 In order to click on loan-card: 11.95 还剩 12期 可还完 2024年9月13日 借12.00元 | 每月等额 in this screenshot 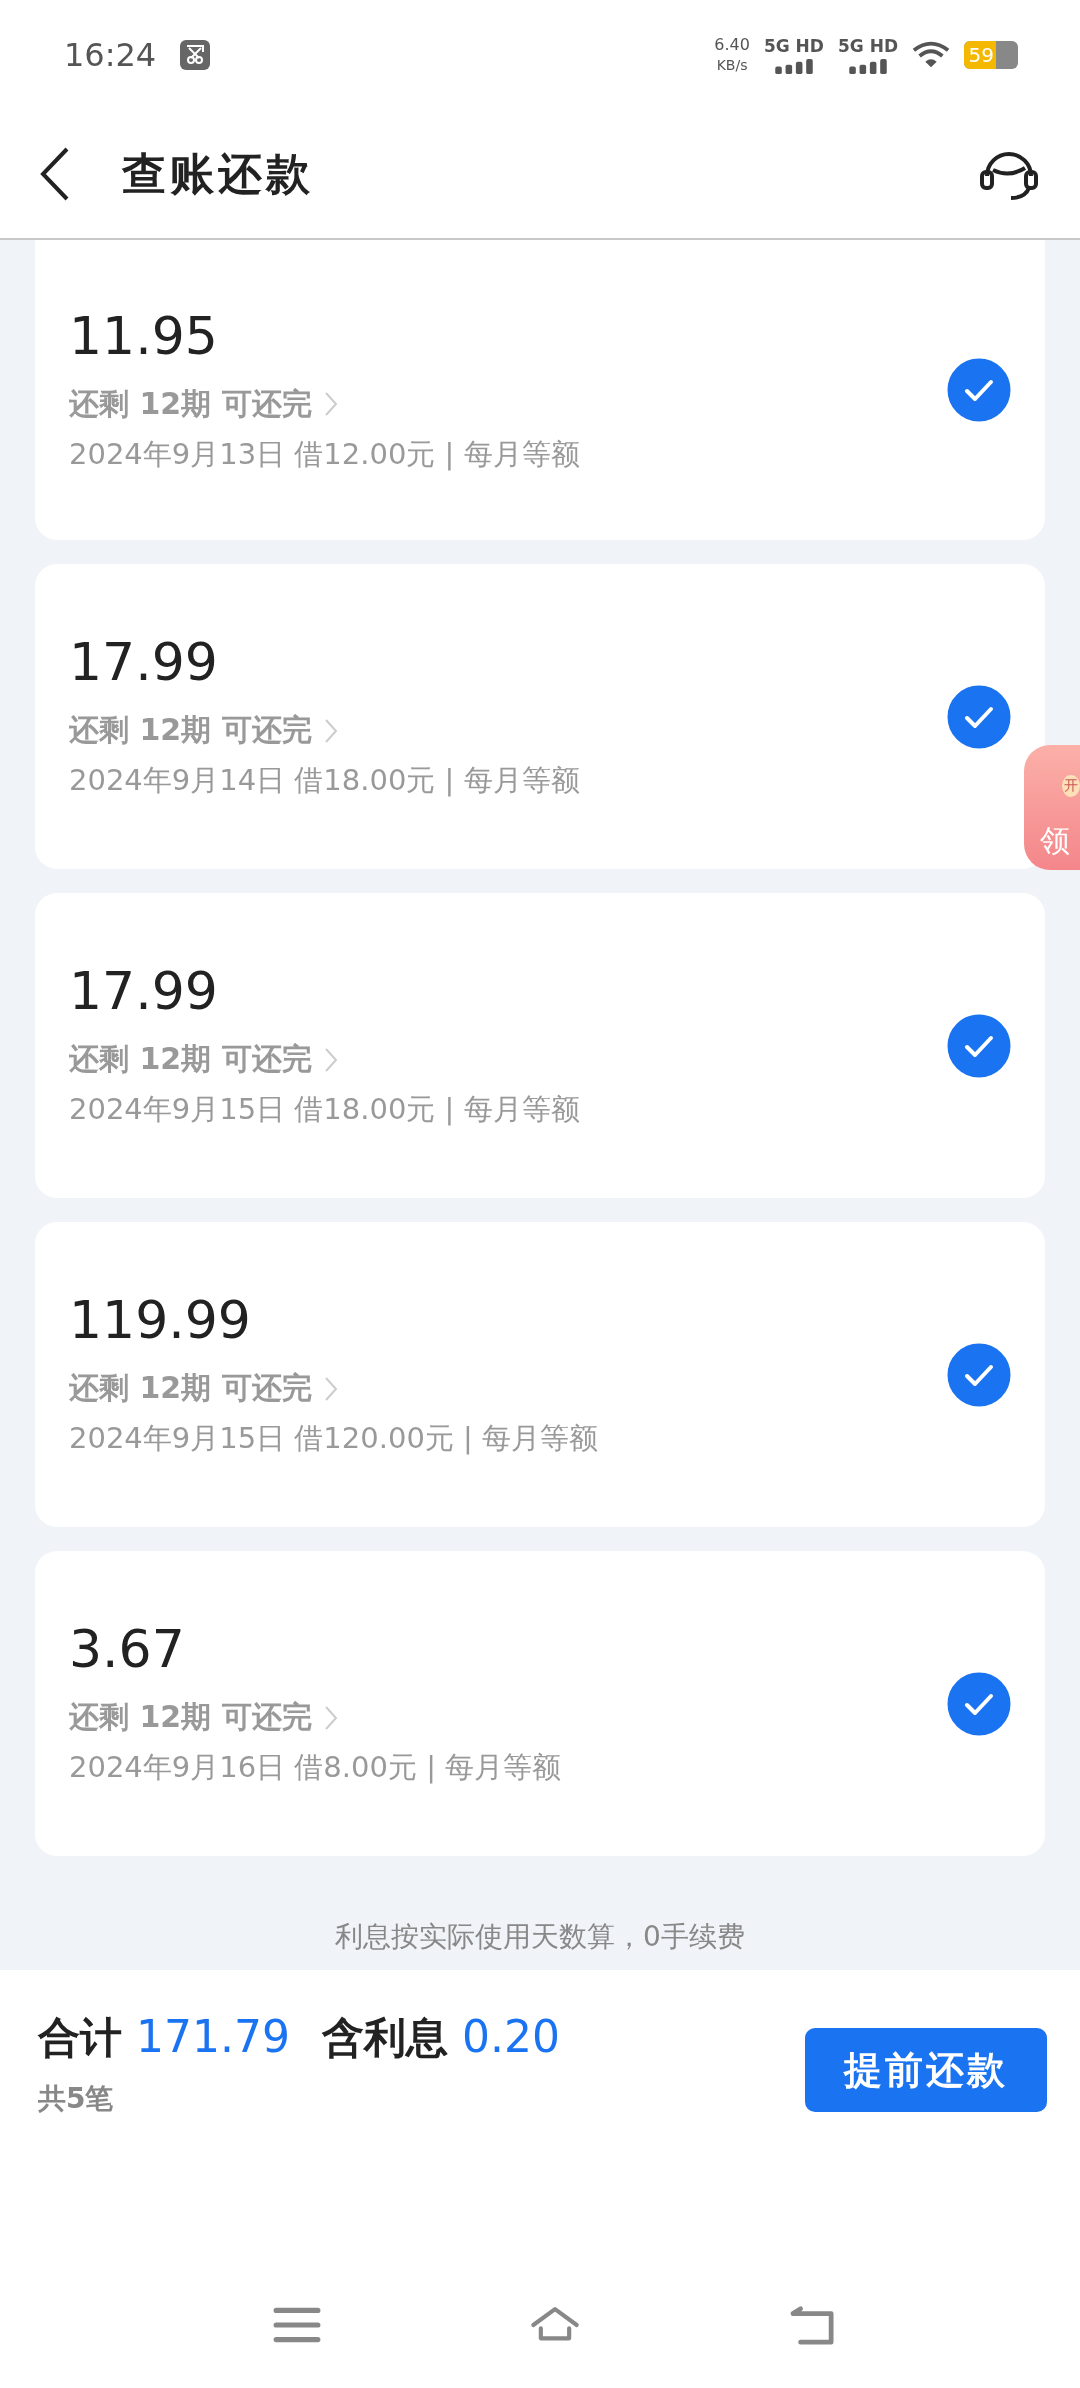, I will do `click(540, 390)`.